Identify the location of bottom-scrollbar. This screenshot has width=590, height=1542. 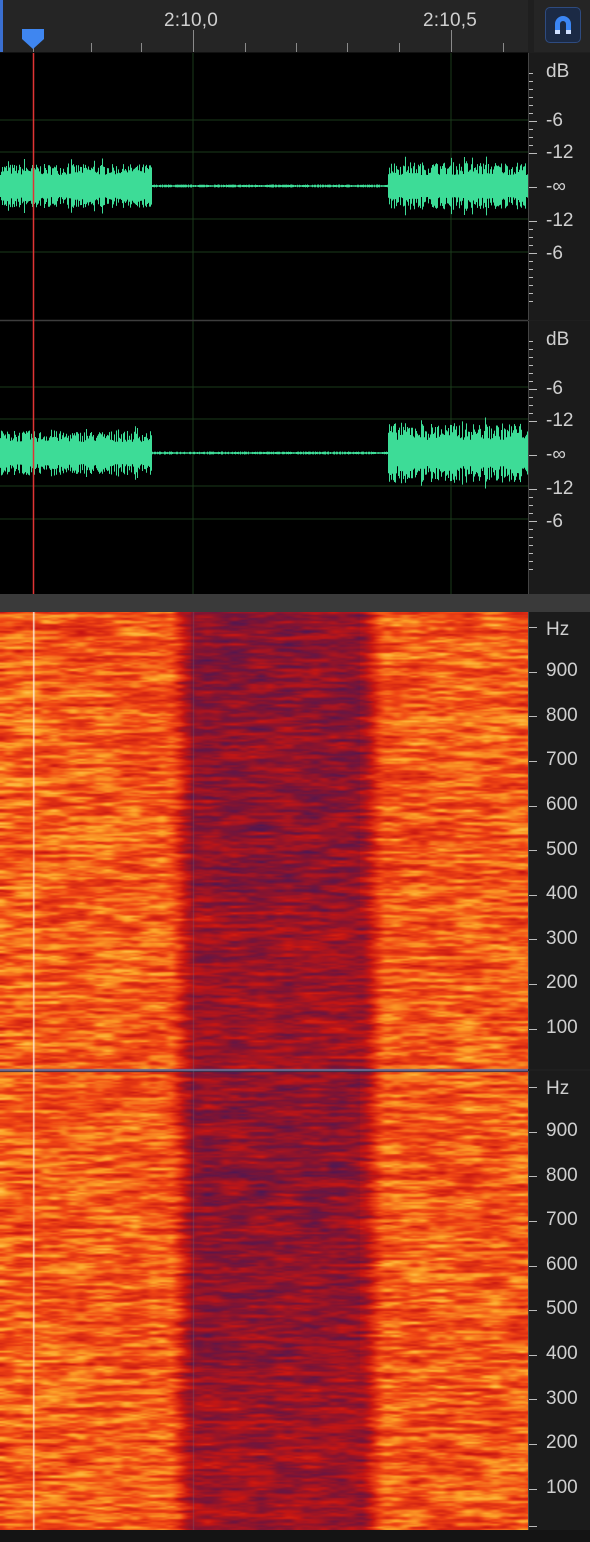
(295, 1536).